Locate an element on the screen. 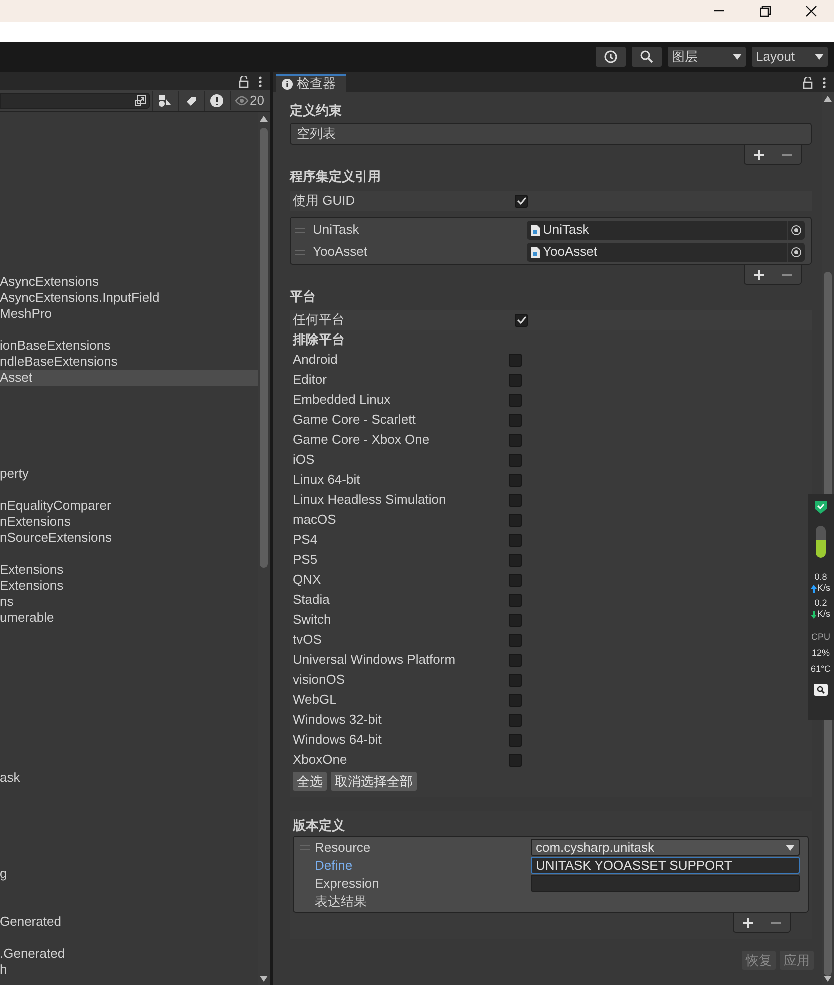 The width and height of the screenshot is (834, 985). search-mode-icon is located at coordinates (141, 100).